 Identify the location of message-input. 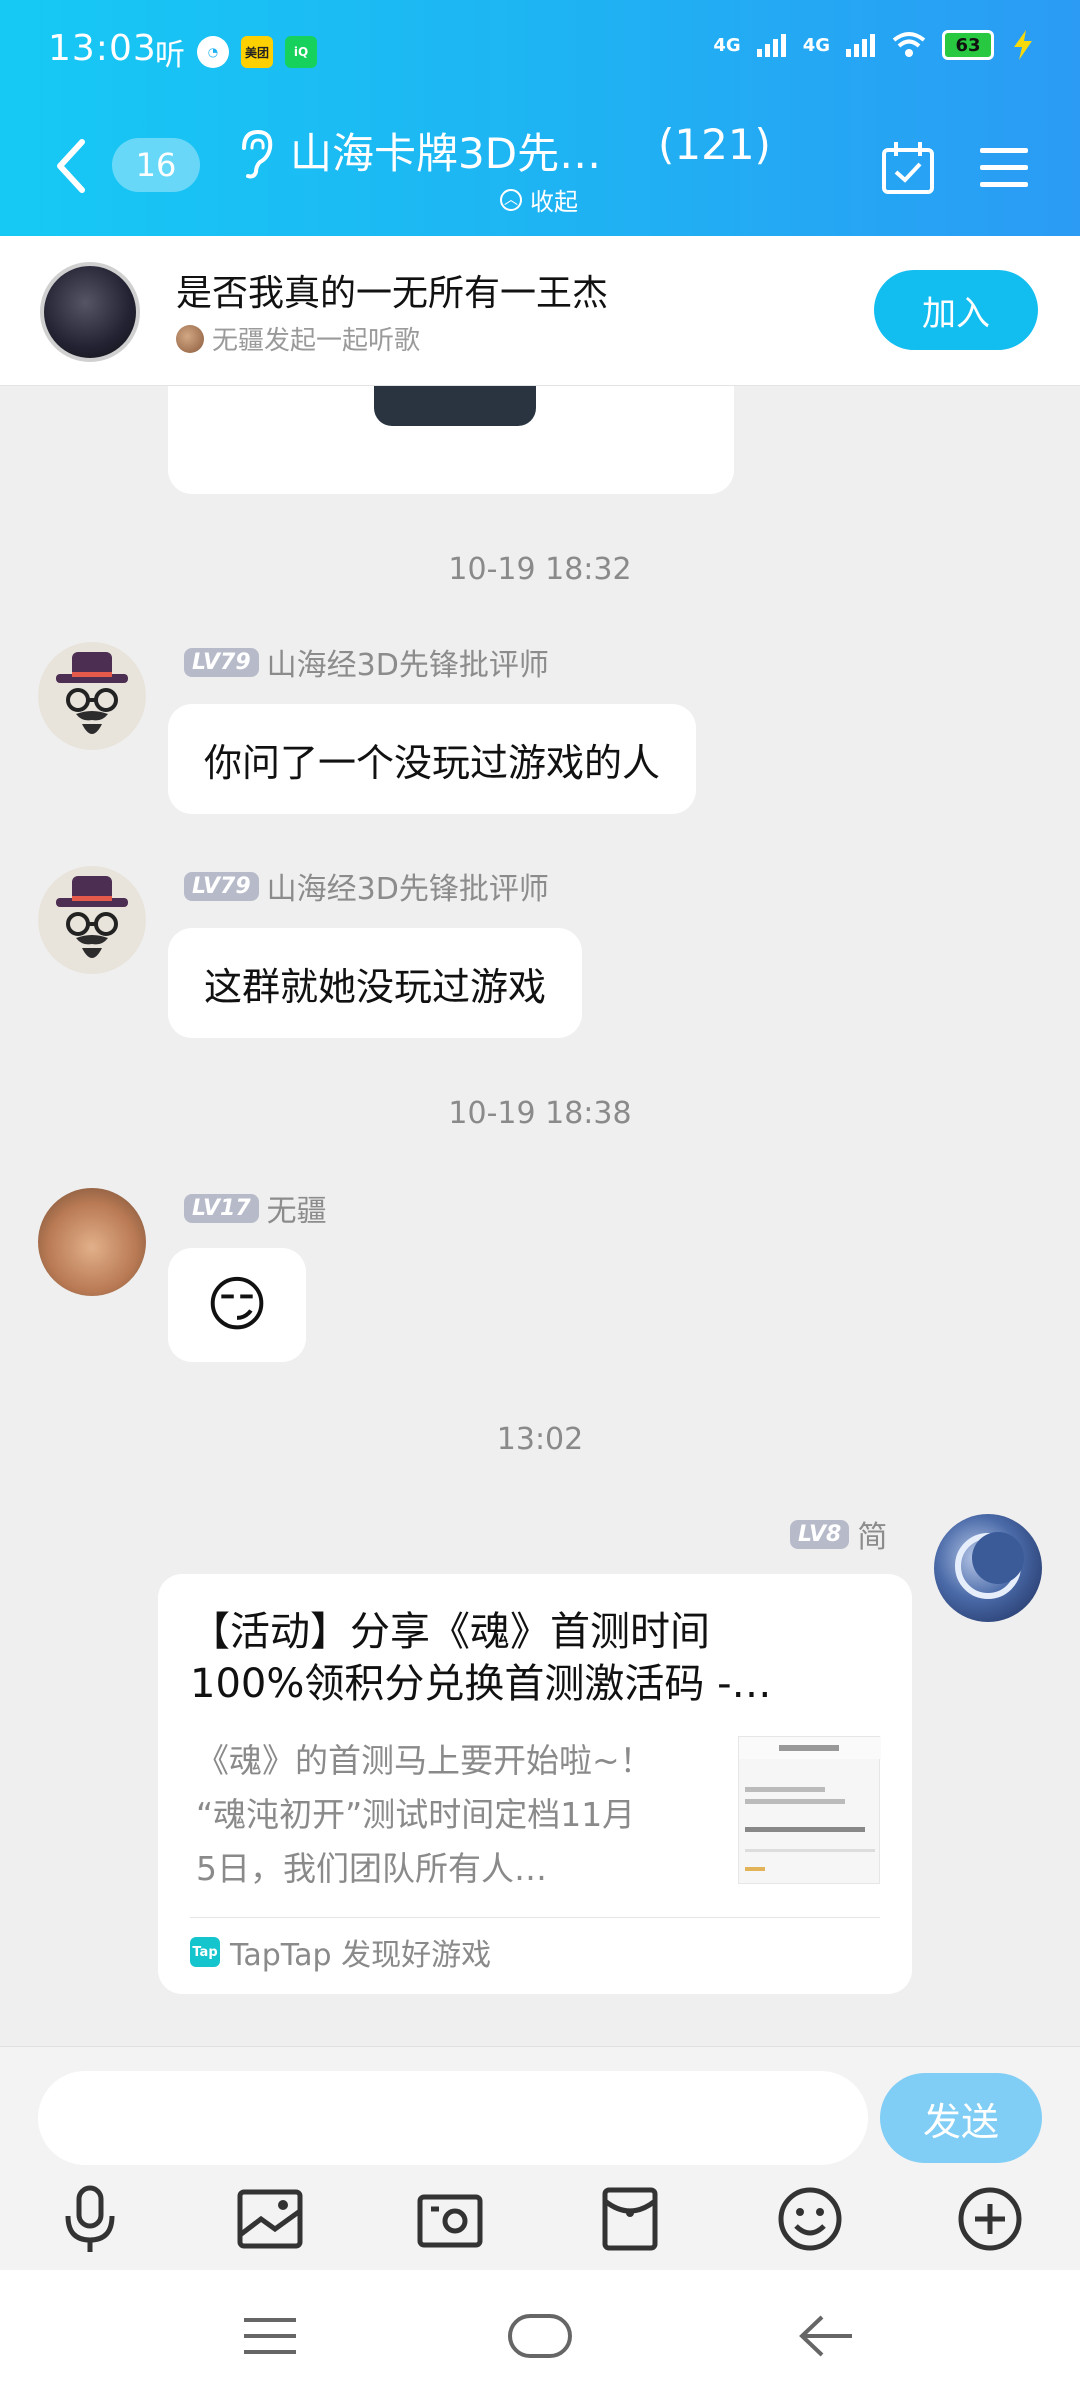
(453, 2118).